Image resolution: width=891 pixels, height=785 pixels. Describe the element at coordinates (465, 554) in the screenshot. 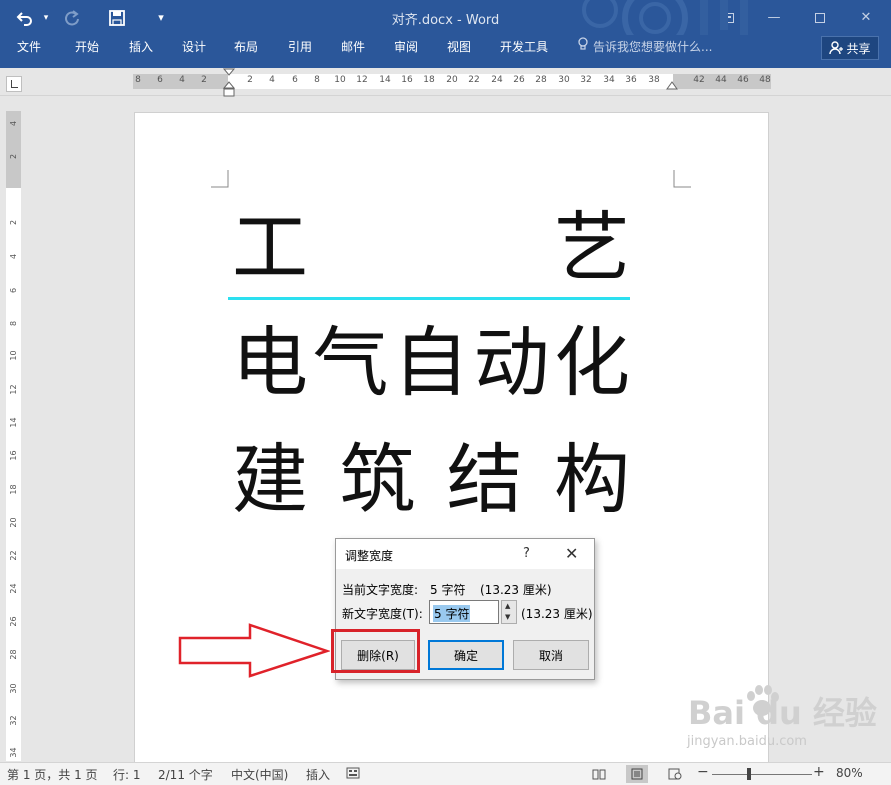

I see `dialog-title-bar: 调整宽度 ? ✕` at that location.